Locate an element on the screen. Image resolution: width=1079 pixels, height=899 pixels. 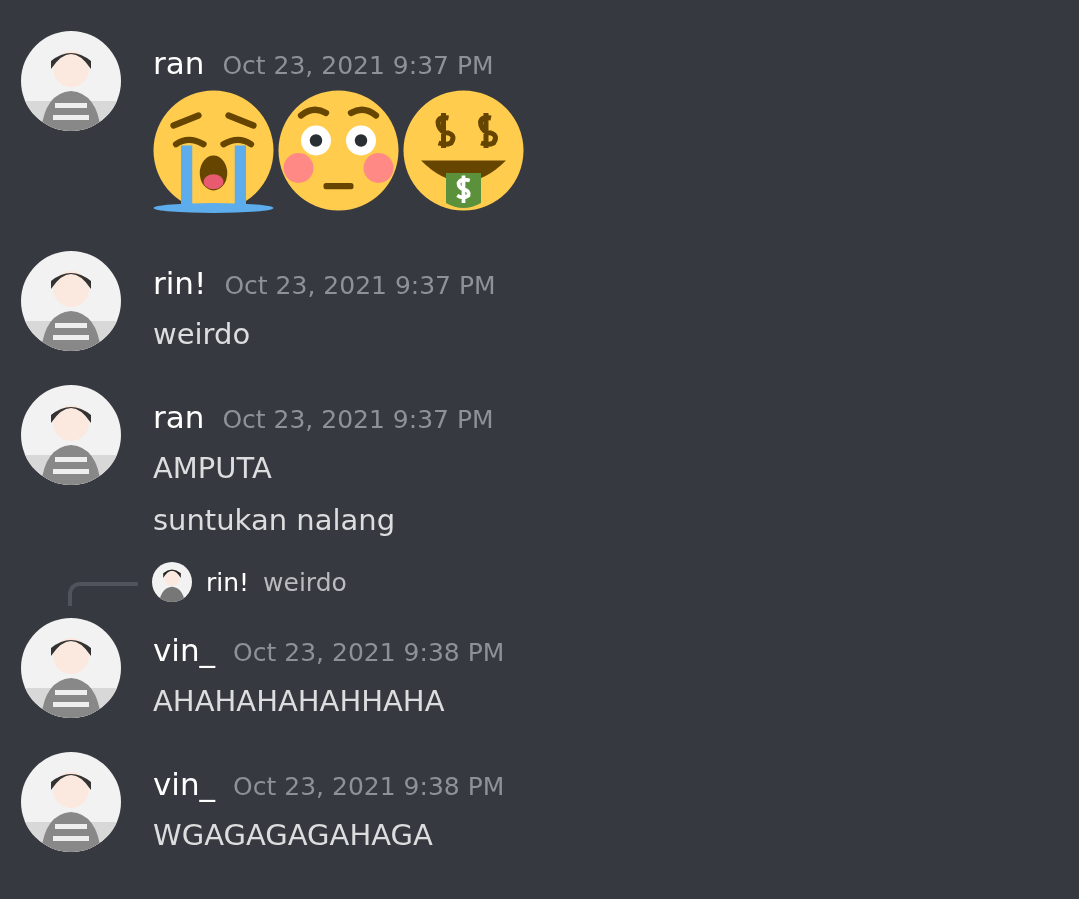
reply-preview: weirdo is located at coordinates (305, 582).